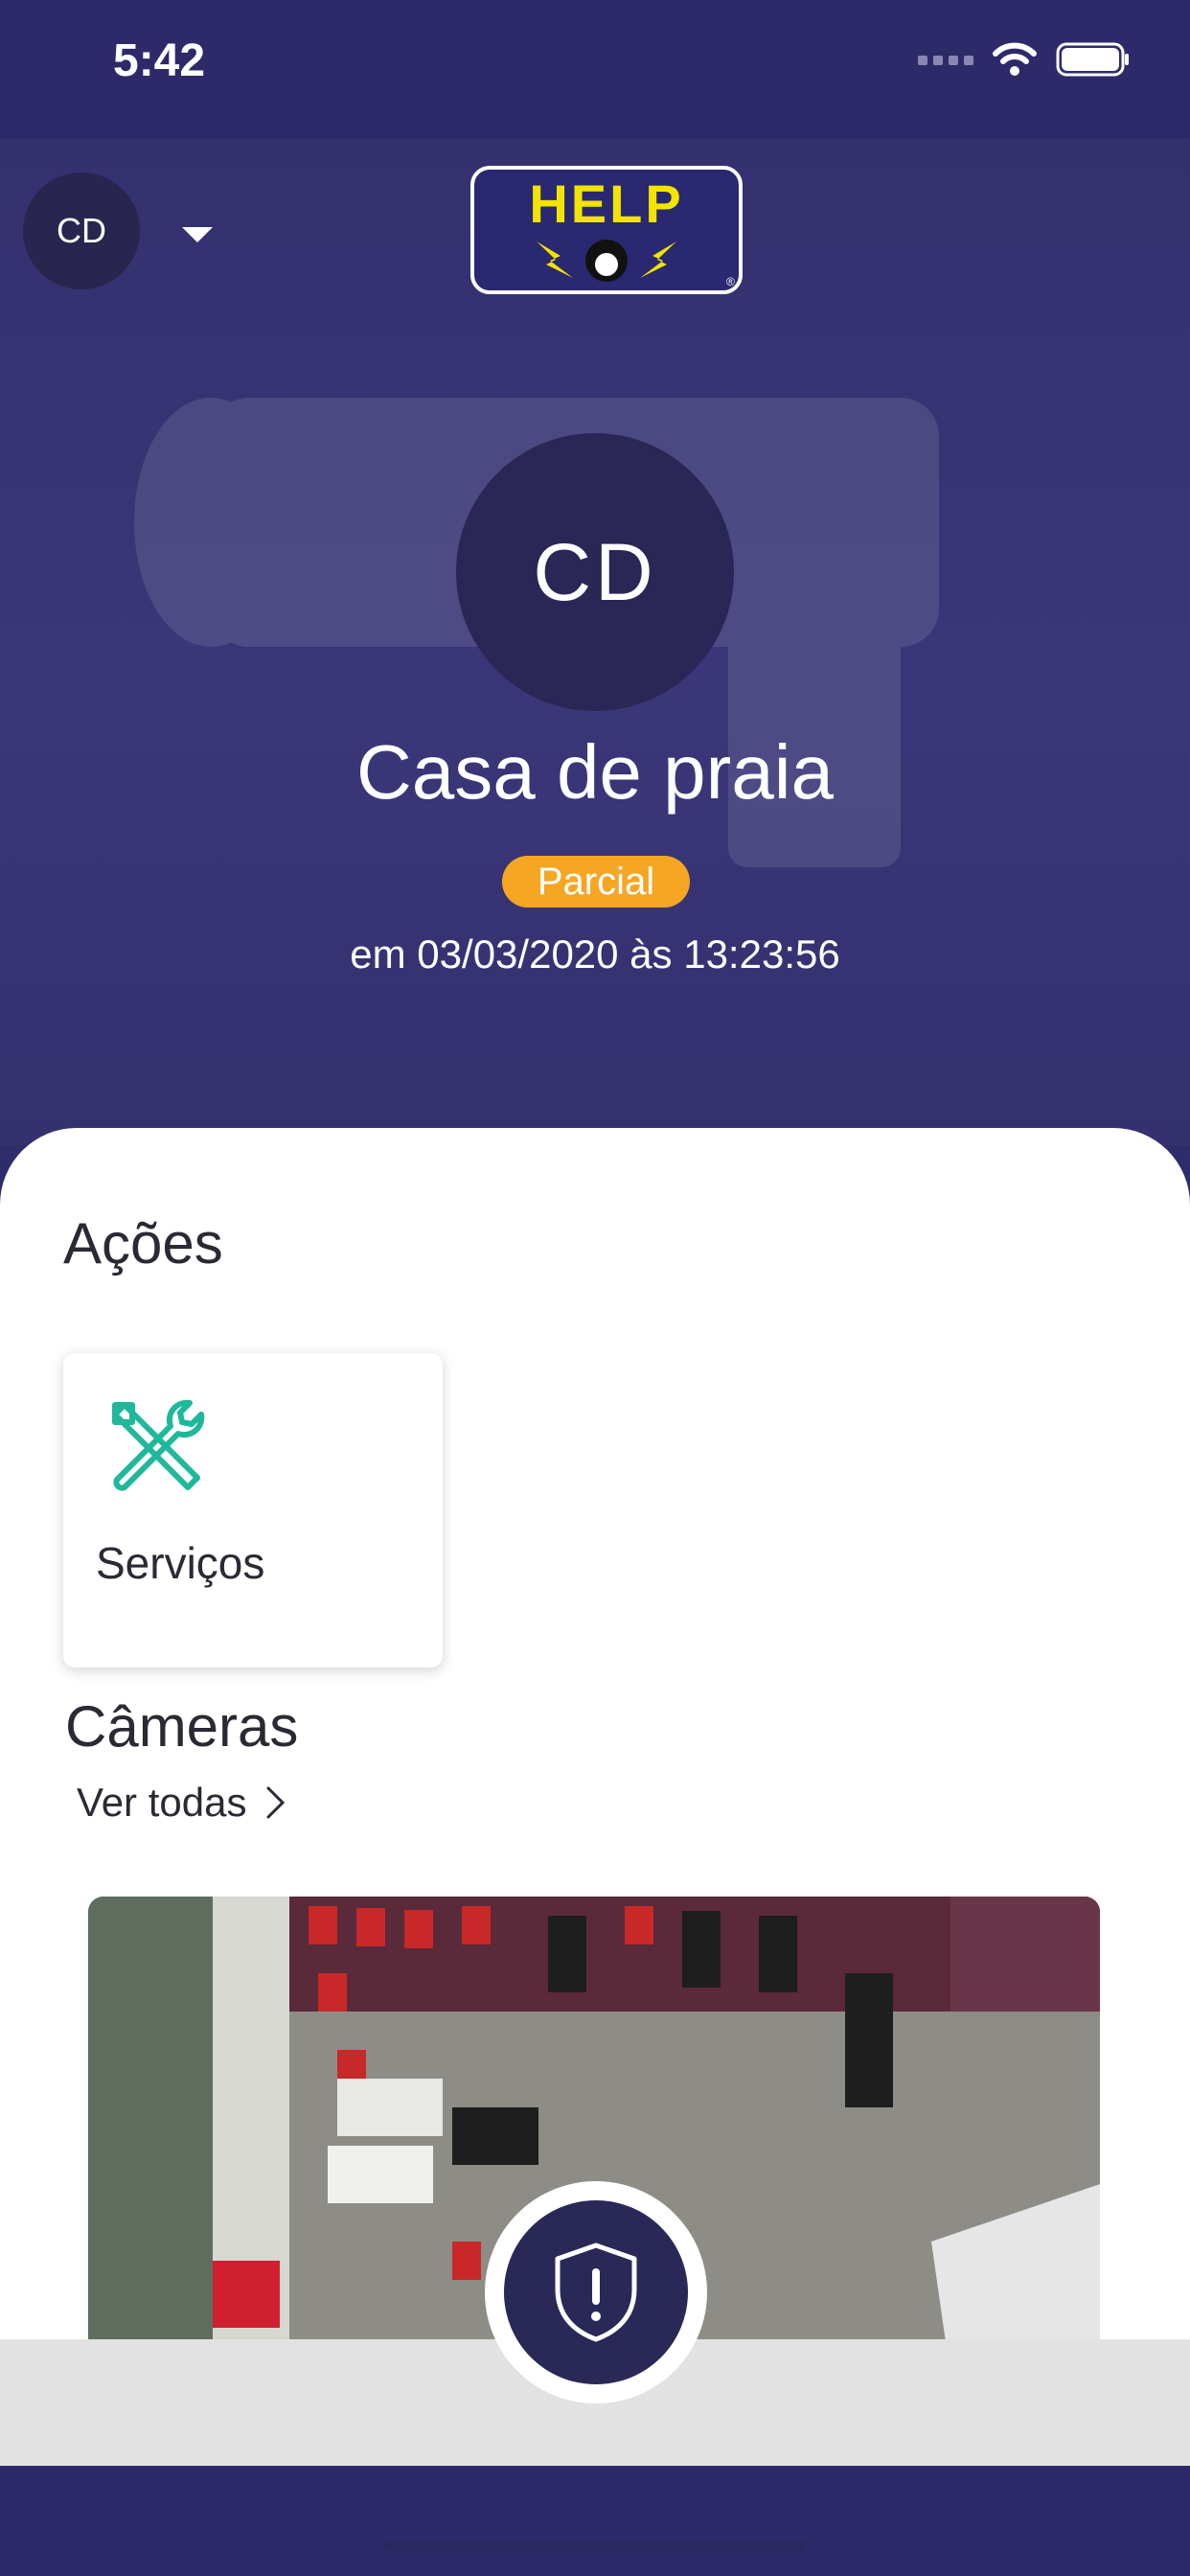 The height and width of the screenshot is (2576, 1190). What do you see at coordinates (198, 234) in the screenshot?
I see `chevron-down-icon` at bounding box center [198, 234].